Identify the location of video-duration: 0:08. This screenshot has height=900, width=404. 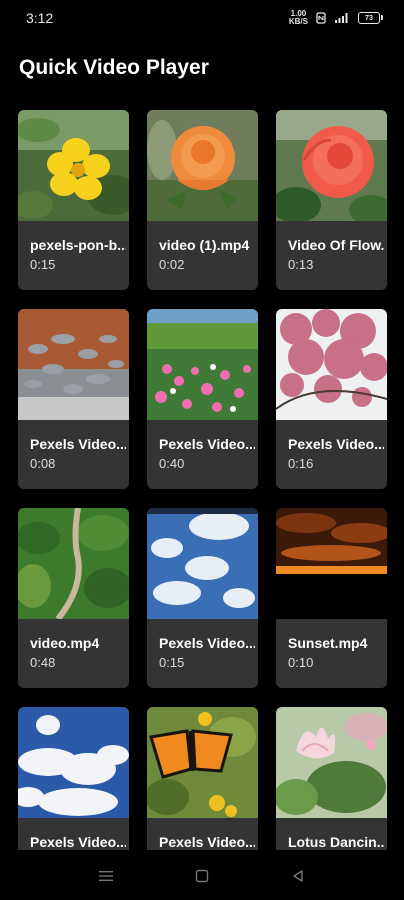
(43, 463).